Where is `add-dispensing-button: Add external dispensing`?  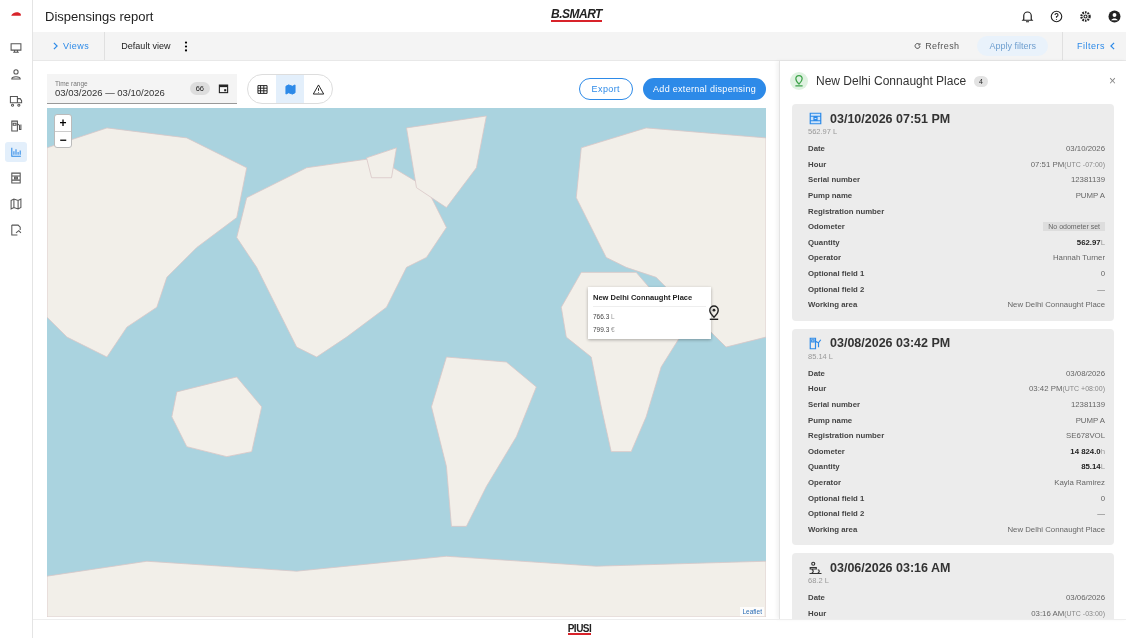 add-dispensing-button: Add external dispensing is located at coordinates (704, 89).